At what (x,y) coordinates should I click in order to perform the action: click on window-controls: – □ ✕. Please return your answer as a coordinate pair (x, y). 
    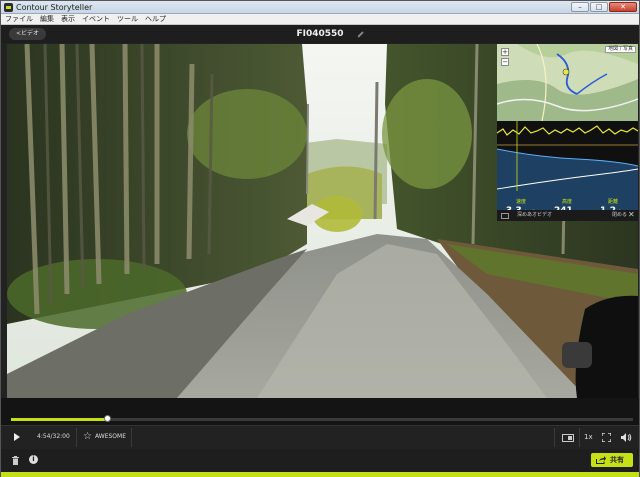
    Looking at the image, I should click on (604, 7).